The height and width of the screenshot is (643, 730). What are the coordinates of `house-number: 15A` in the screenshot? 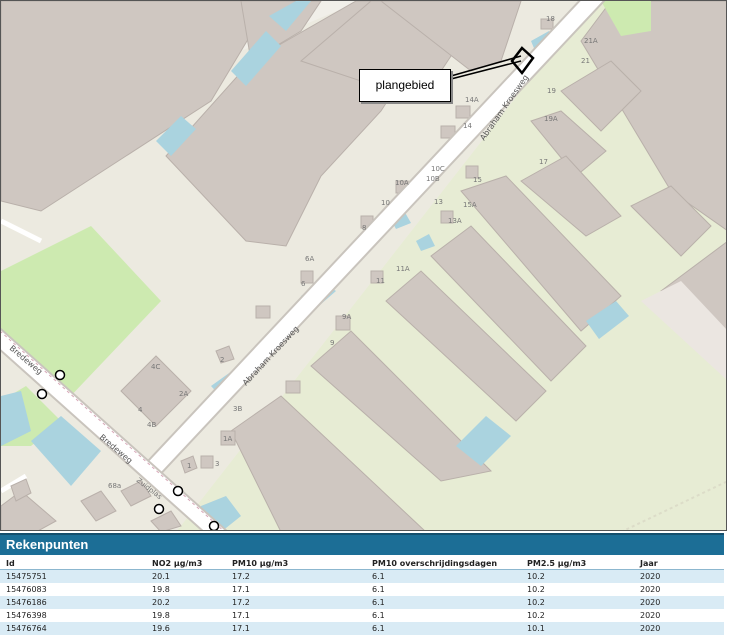 It's located at (470, 205).